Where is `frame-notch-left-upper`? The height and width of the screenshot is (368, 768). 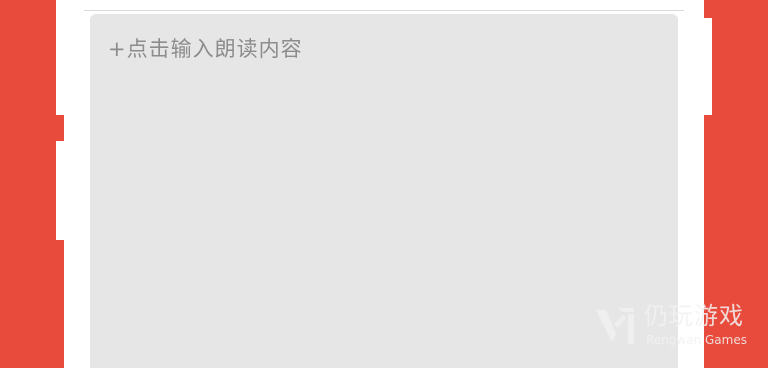
frame-notch-left-upper is located at coordinates (60, 128).